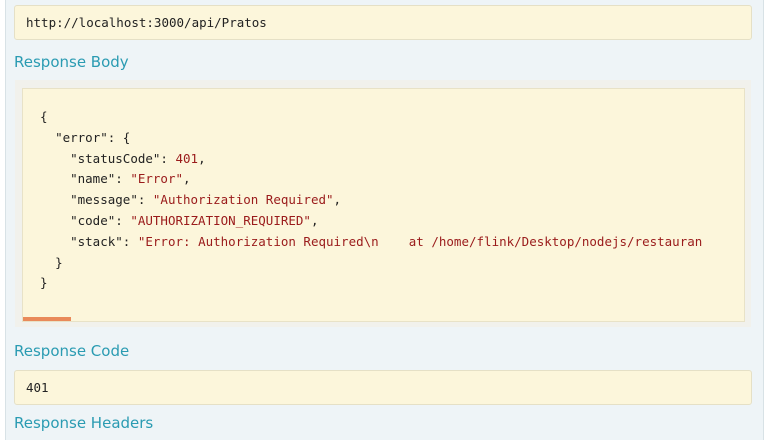 This screenshot has width=773, height=440. I want to click on response-code-value: 401, so click(37, 387).